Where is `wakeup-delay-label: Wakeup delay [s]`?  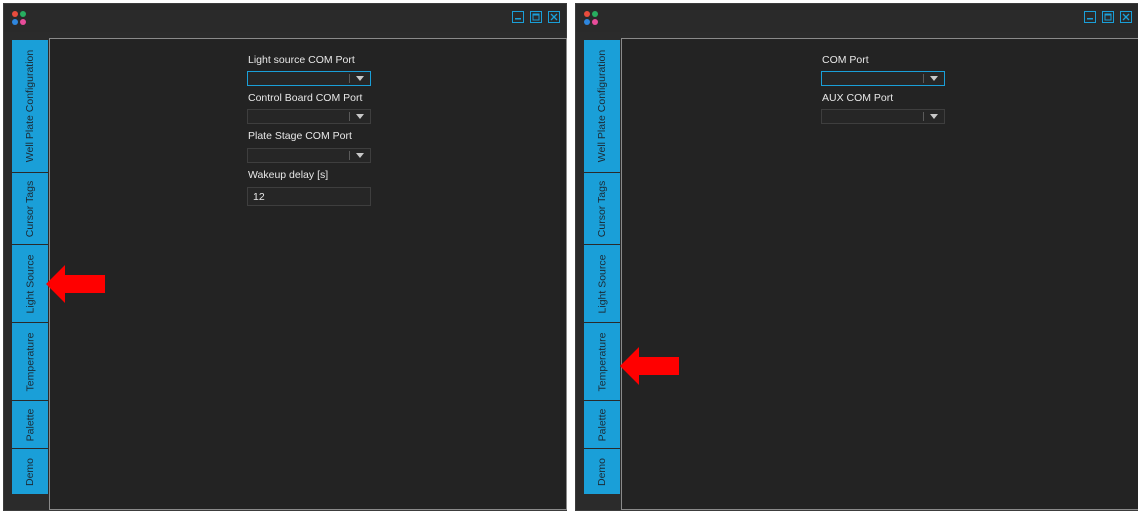
wakeup-delay-label: Wakeup delay [s] is located at coordinates (288, 175).